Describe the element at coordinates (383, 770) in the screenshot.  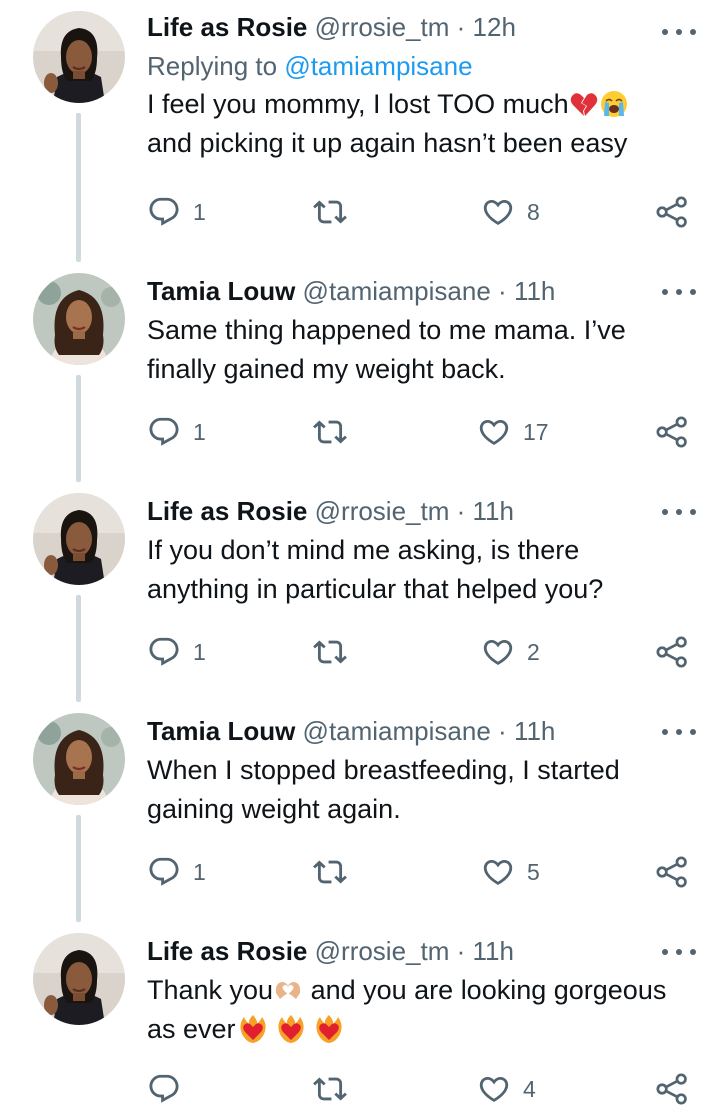
I see `tweet-text-line: When I stopped breastfeeding, I started` at that location.